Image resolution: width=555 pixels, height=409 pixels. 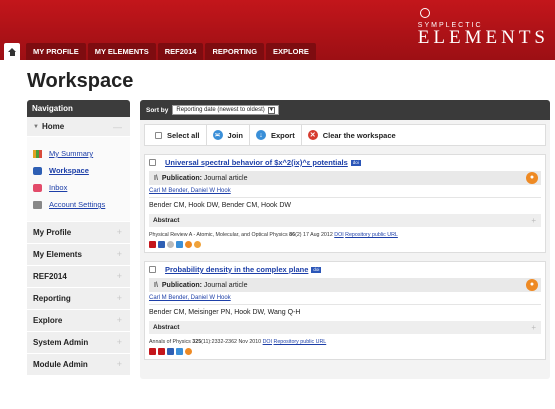 I want to click on publication-type: Journal article, so click(x=225, y=178).